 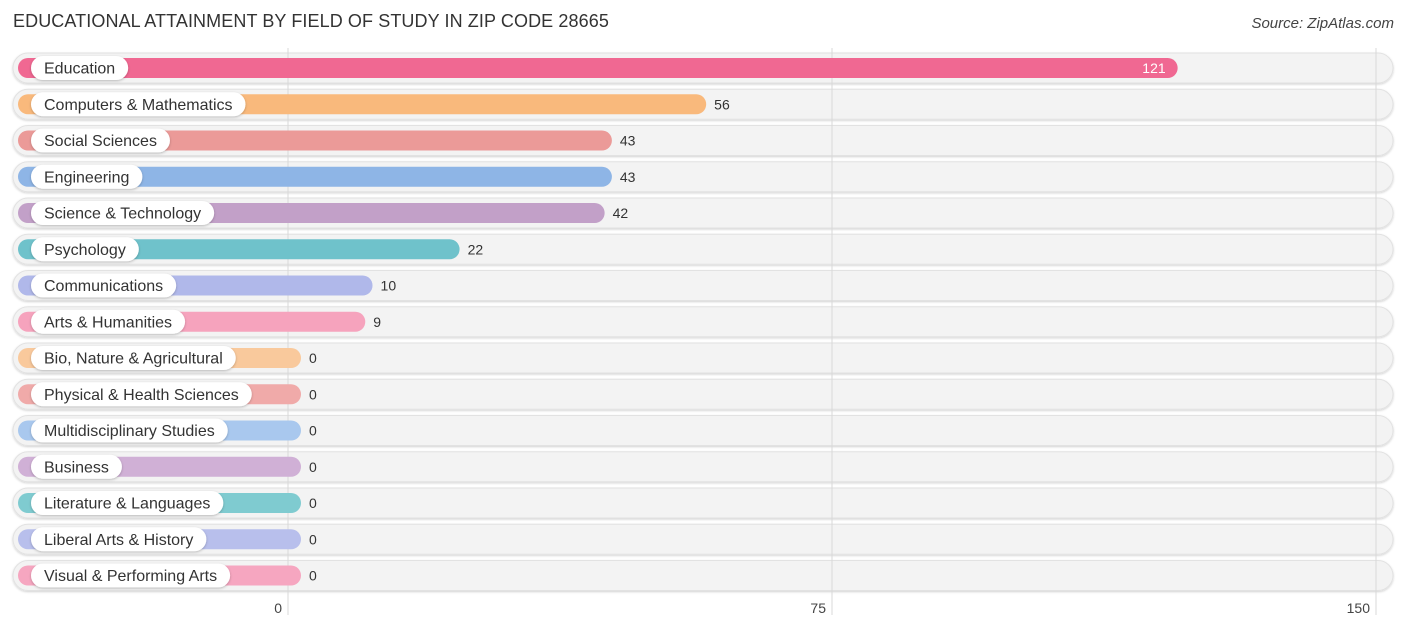 I want to click on value-label: 10, so click(x=389, y=286).